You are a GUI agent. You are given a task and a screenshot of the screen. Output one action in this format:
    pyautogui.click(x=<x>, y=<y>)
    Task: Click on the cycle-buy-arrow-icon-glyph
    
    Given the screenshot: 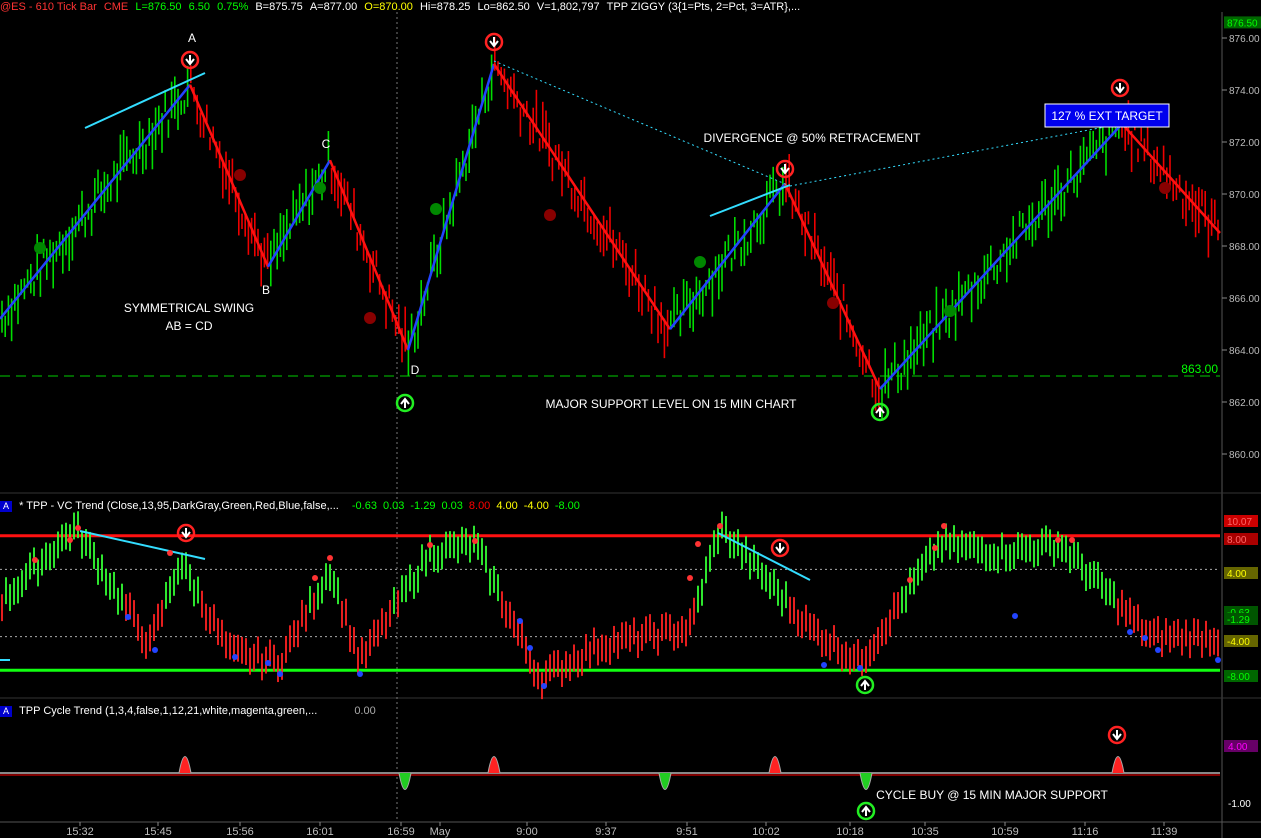 What is the action you would take?
    pyautogui.click(x=866, y=810)
    